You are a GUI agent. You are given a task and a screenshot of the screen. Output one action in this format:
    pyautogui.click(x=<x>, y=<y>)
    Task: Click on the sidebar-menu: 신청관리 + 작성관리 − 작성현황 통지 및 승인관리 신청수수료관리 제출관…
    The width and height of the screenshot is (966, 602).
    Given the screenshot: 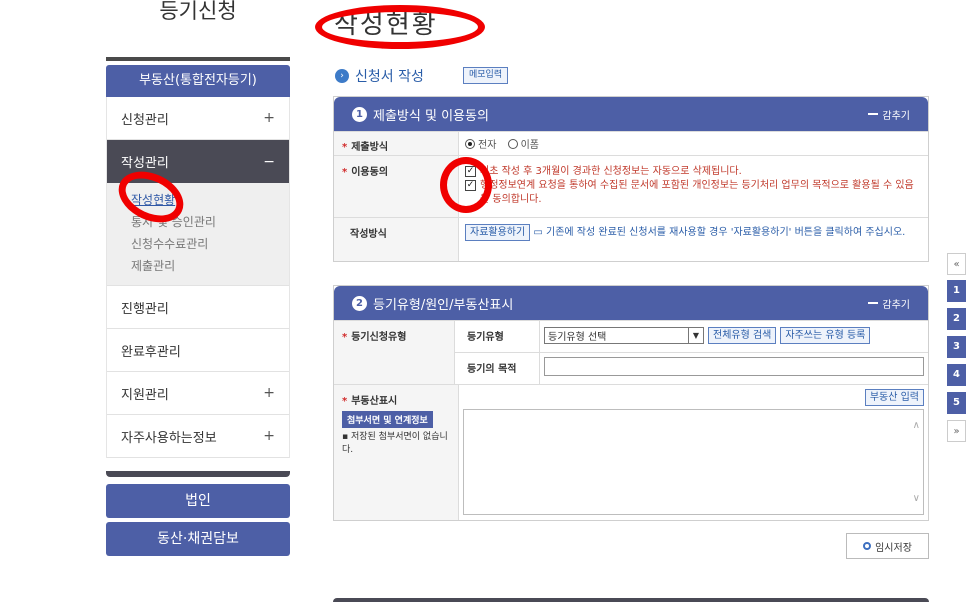 What is the action you would take?
    pyautogui.click(x=198, y=277)
    